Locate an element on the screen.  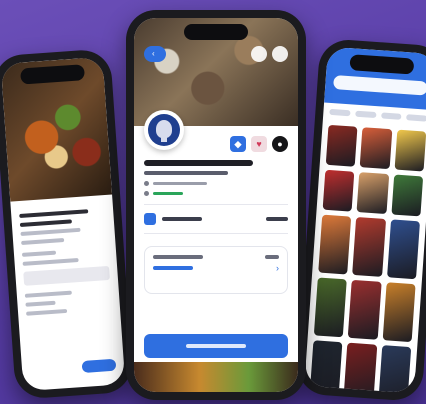
info-text is located at coordinates (182, 219).